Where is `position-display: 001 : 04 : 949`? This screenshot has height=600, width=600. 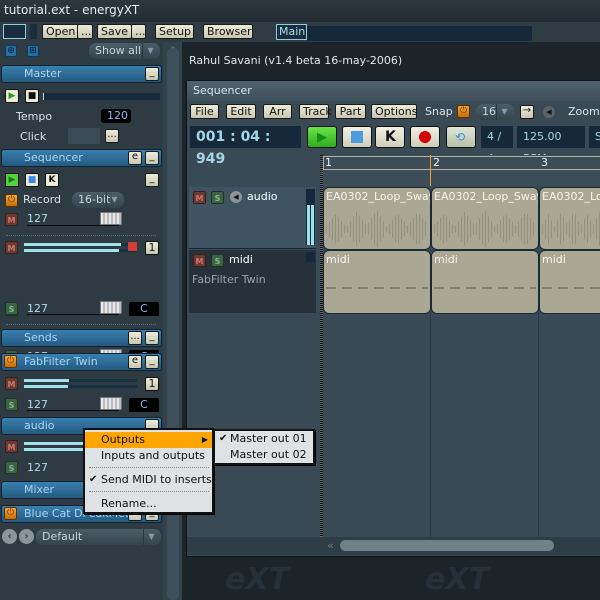 position-display: 001 : 04 : 949 is located at coordinates (245, 146).